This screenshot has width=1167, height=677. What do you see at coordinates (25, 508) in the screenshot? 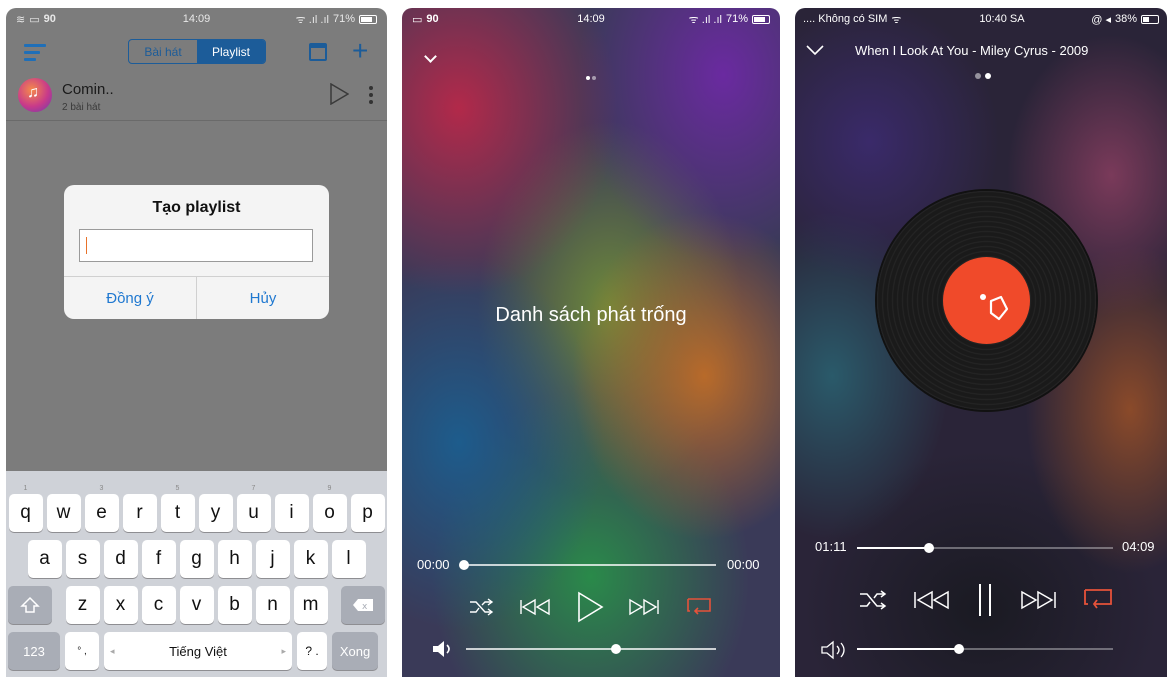
I see `key-q: 1q` at bounding box center [25, 508].